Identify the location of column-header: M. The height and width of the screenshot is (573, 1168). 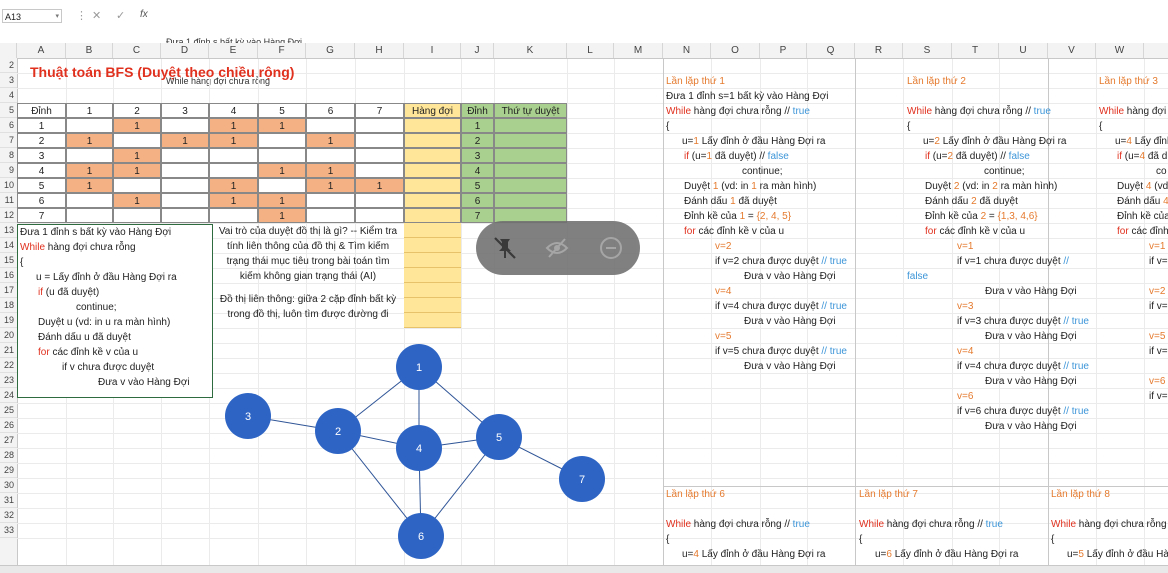
(638, 50).